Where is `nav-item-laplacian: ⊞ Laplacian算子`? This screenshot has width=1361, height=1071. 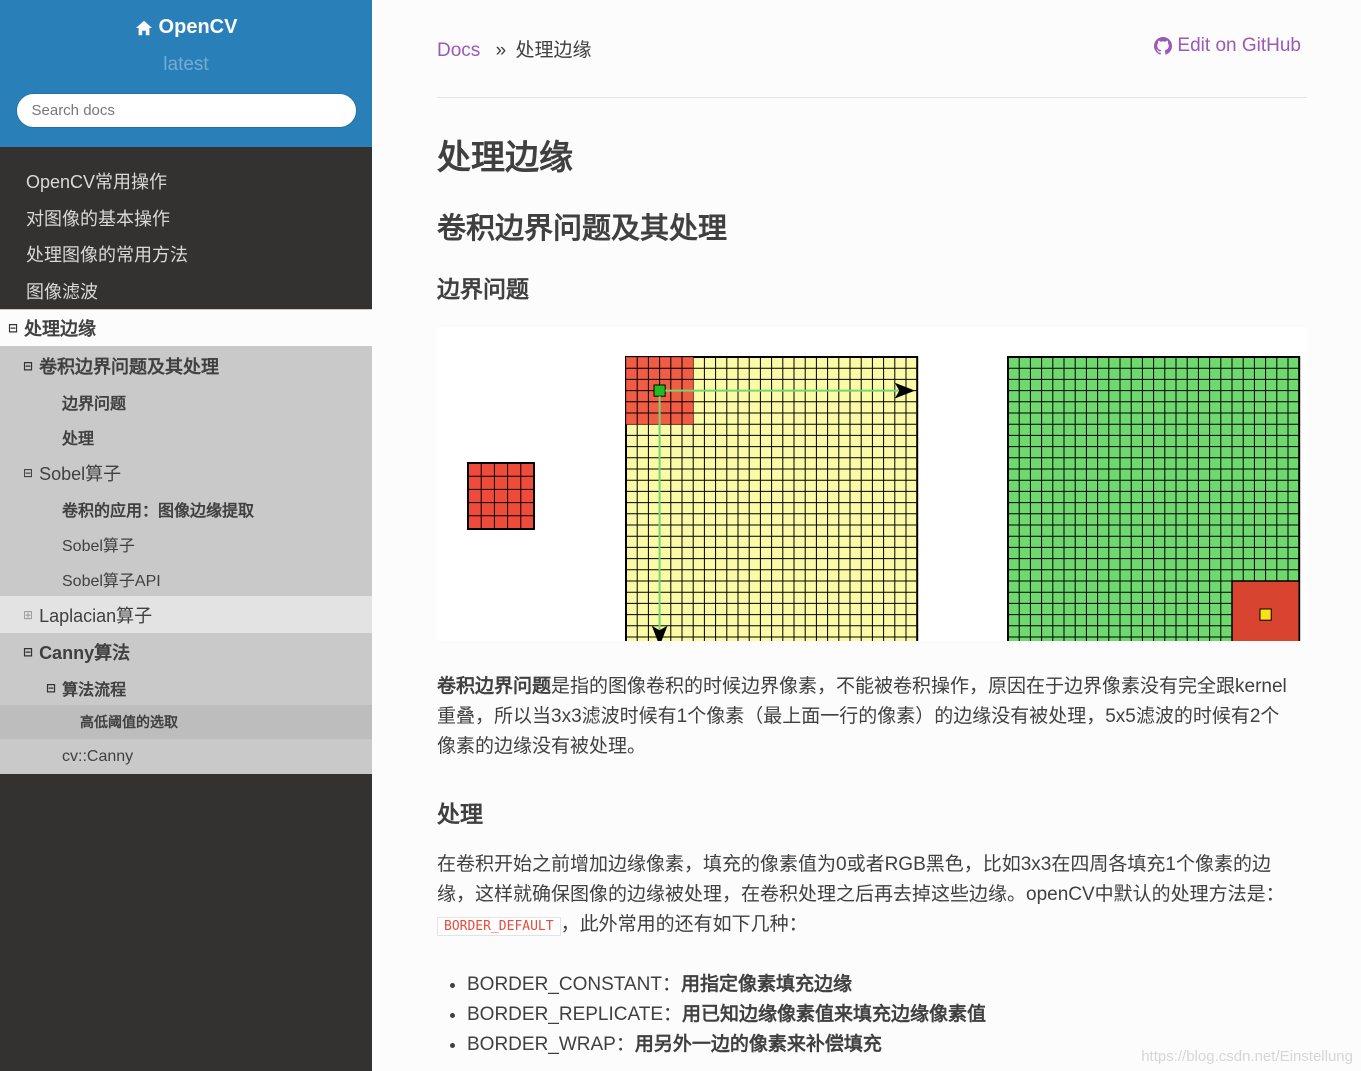 nav-item-laplacian: ⊞ Laplacian算子 is located at coordinates (186, 614).